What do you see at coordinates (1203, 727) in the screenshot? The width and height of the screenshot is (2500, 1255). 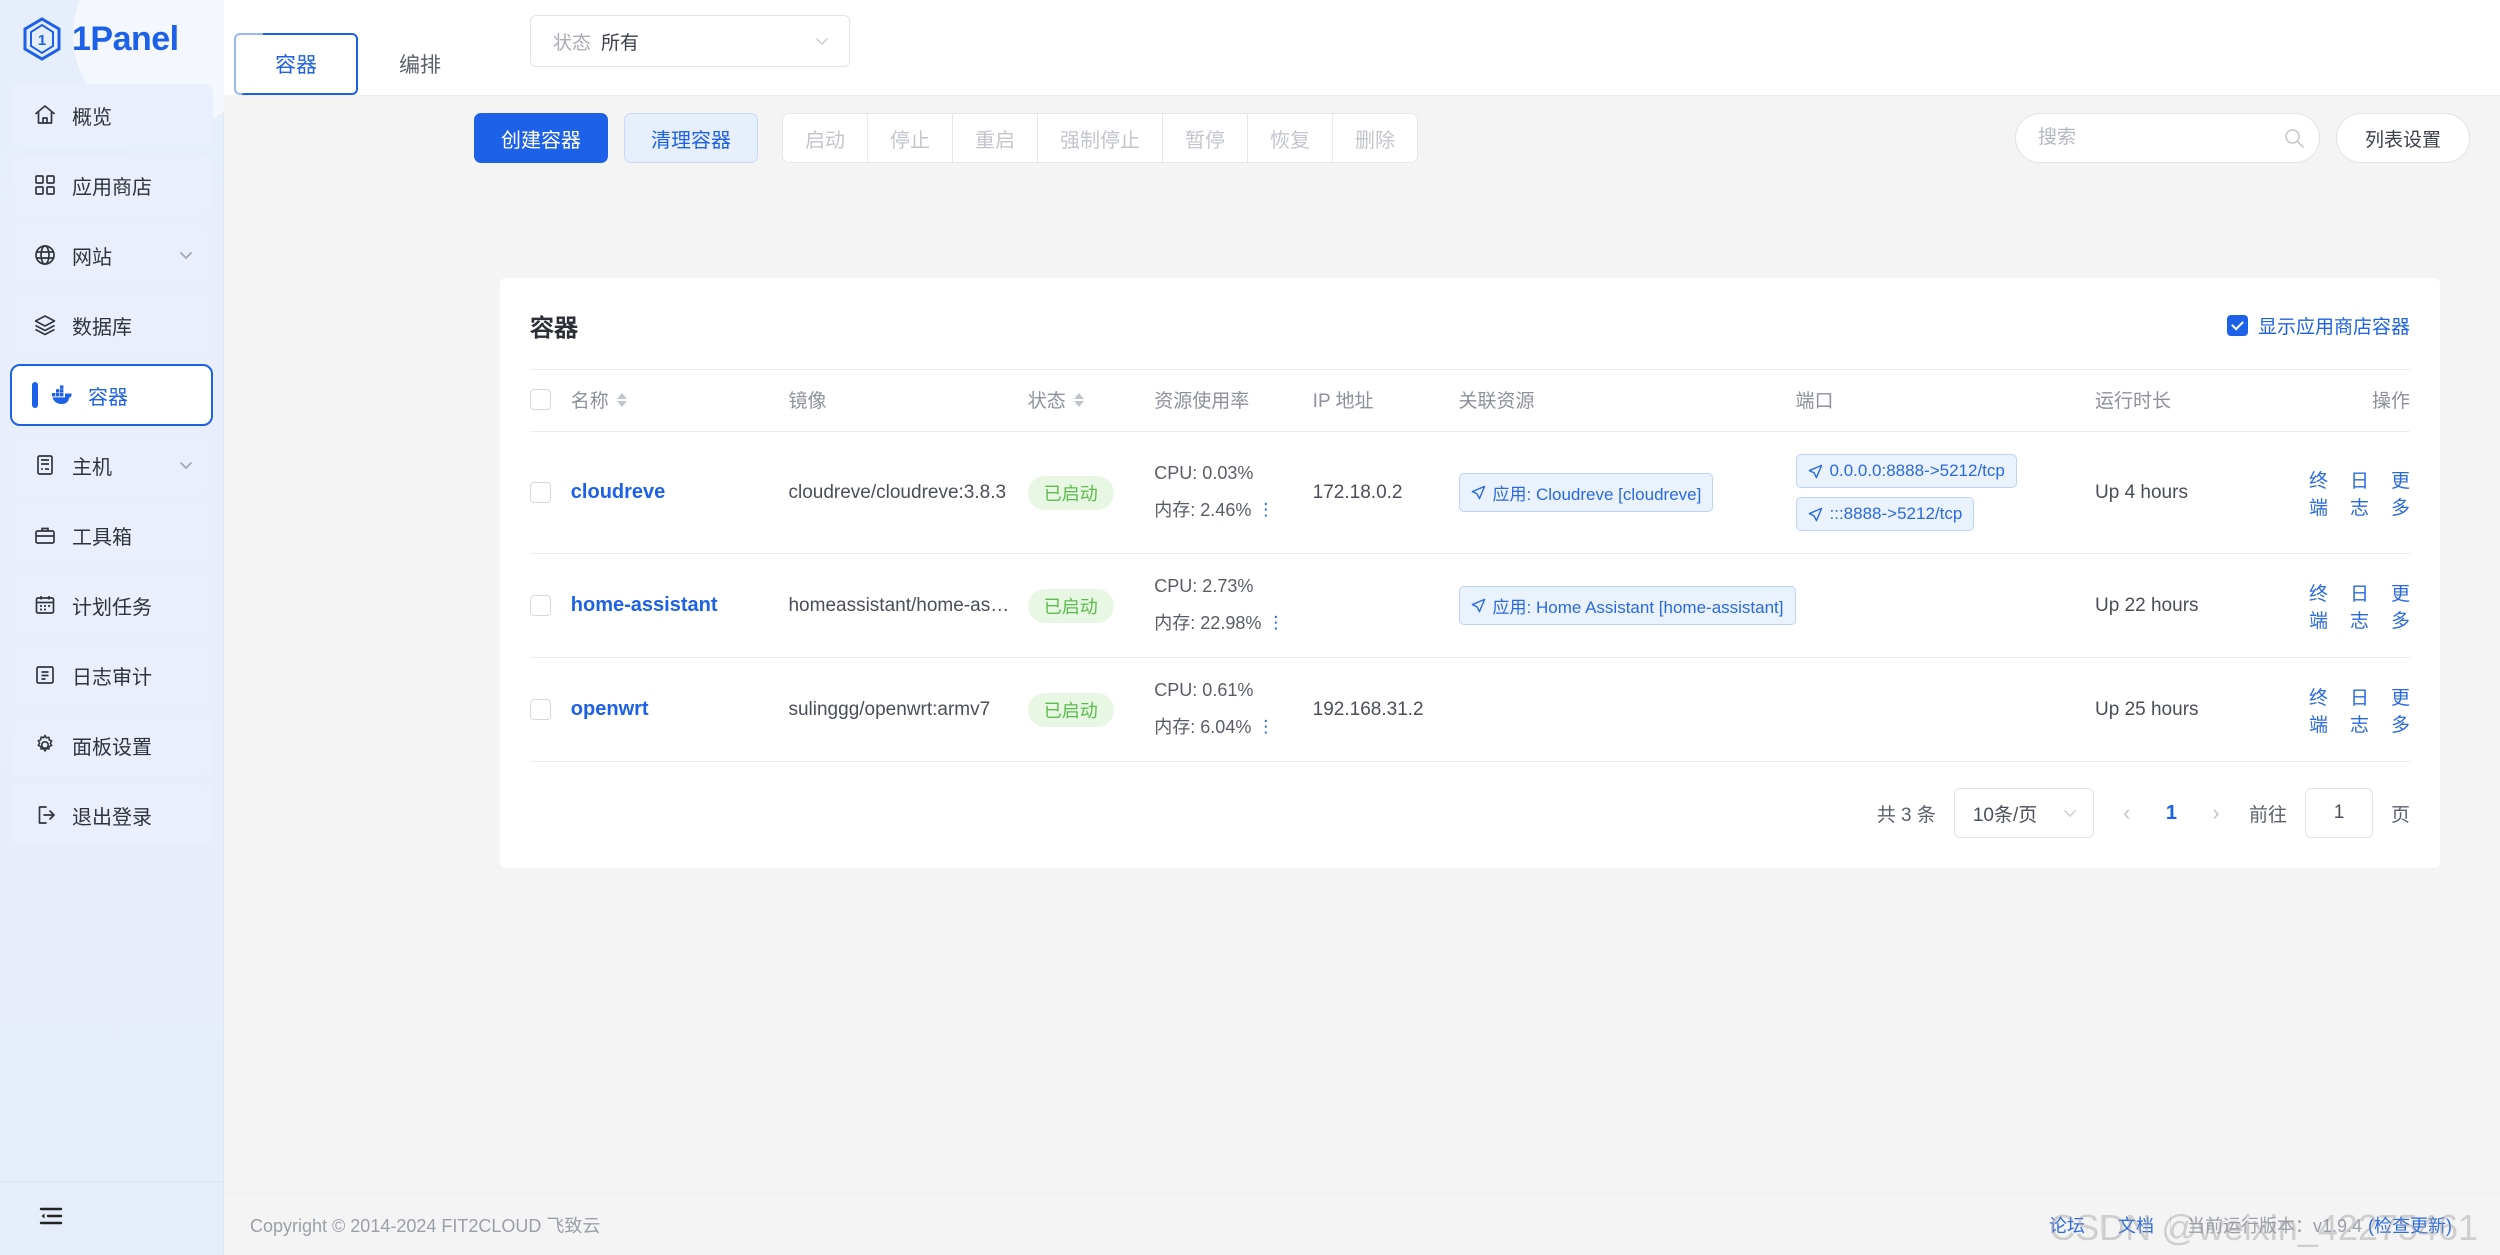 I see `mem-usage: 内存: 6.04%` at bounding box center [1203, 727].